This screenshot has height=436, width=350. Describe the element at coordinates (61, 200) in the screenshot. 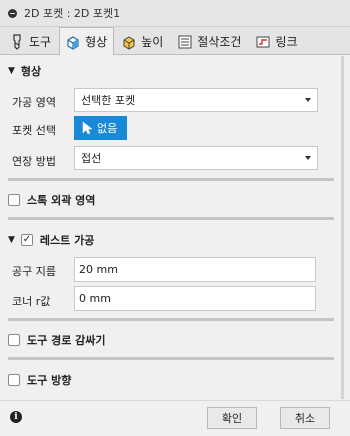

I see `section-title: 스톡 외곽 영역` at that location.